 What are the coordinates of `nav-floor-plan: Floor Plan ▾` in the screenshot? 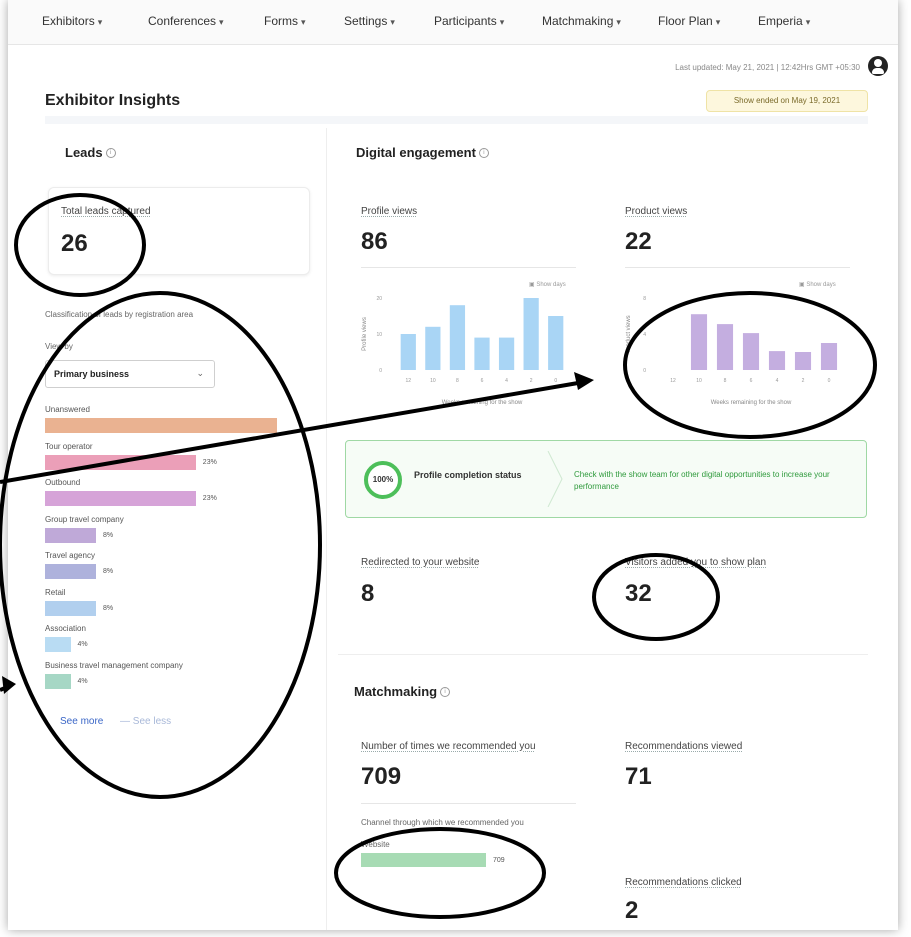 It's located at (689, 21).